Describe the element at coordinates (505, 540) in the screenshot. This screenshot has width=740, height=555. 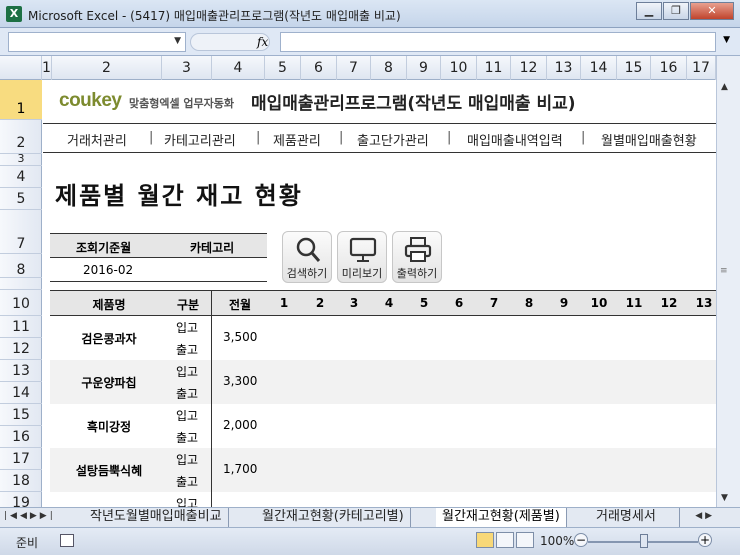
I see `page-layout-view-button` at that location.